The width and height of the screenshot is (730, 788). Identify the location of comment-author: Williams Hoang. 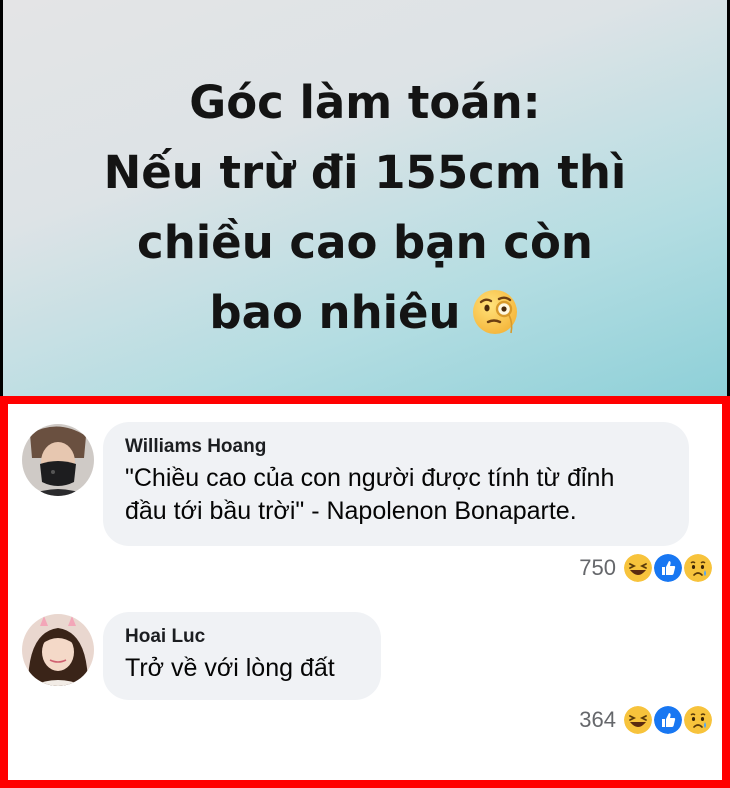
(396, 447).